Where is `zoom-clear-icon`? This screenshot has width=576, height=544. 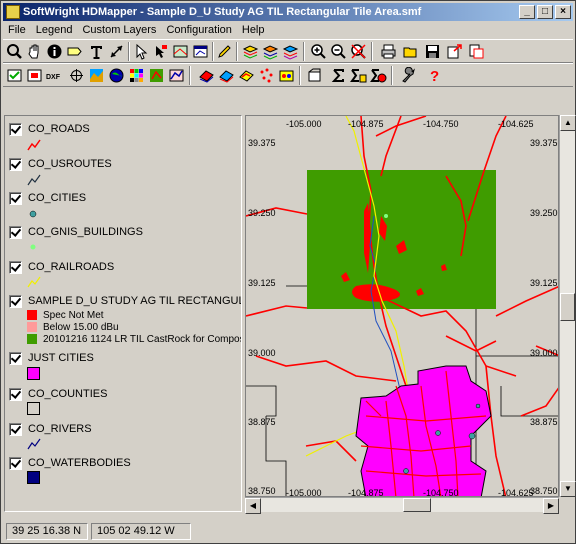 zoom-clear-icon is located at coordinates (358, 51).